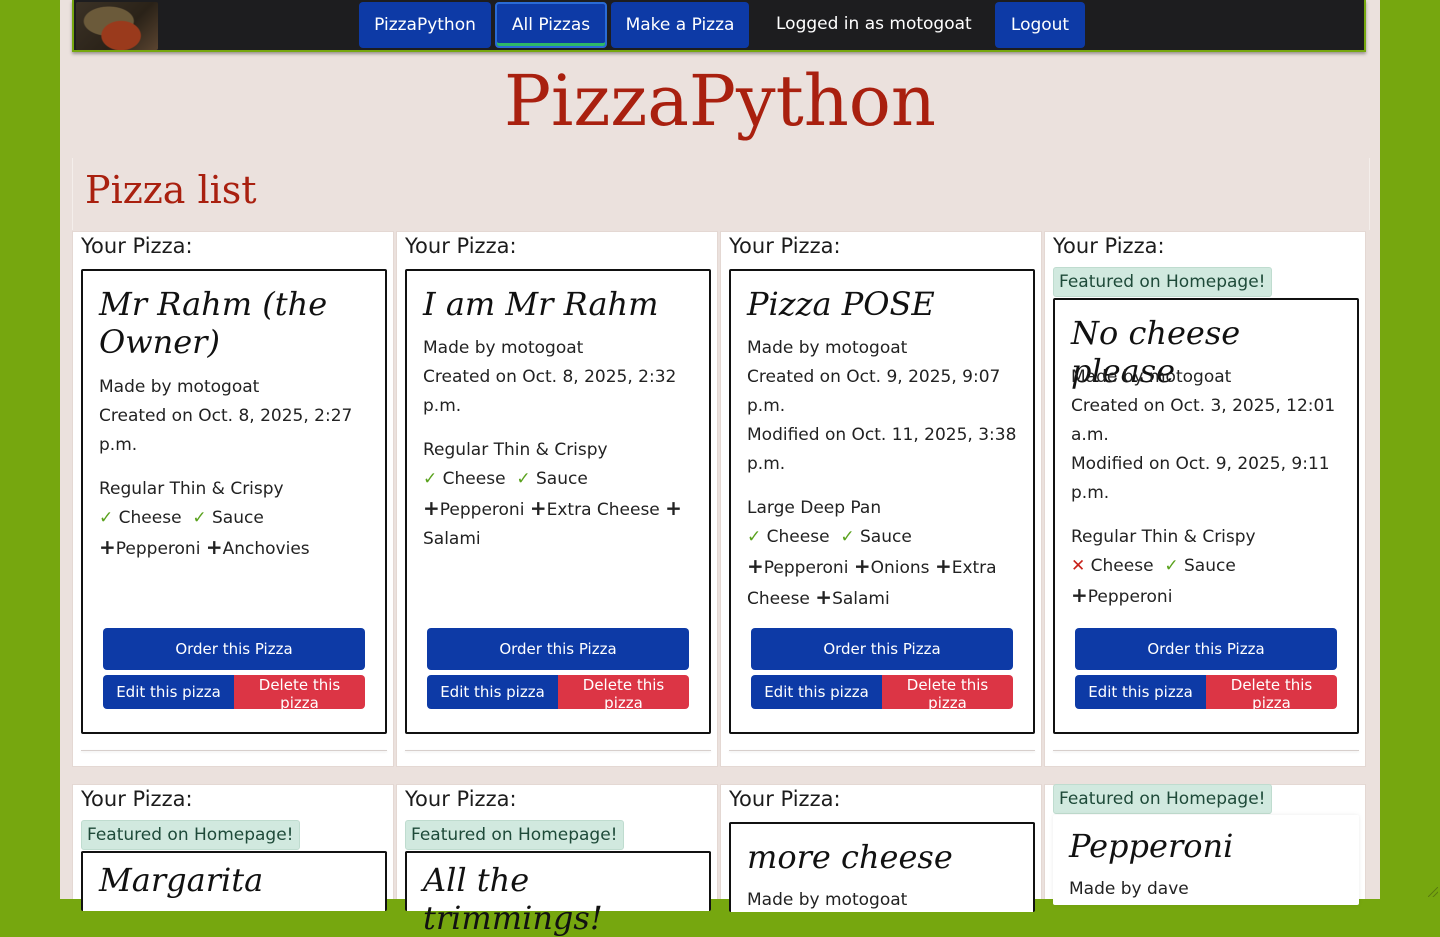 Image resolution: width=1440 pixels, height=937 pixels. I want to click on made-by-text: Made by dave, so click(1129, 889).